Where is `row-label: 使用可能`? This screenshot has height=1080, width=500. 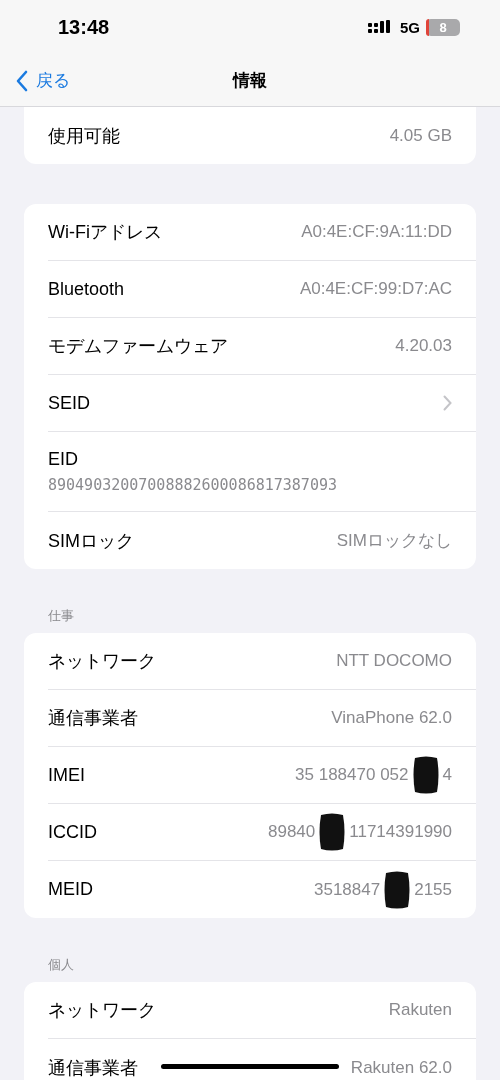
row-label: 使用可能 is located at coordinates (84, 136).